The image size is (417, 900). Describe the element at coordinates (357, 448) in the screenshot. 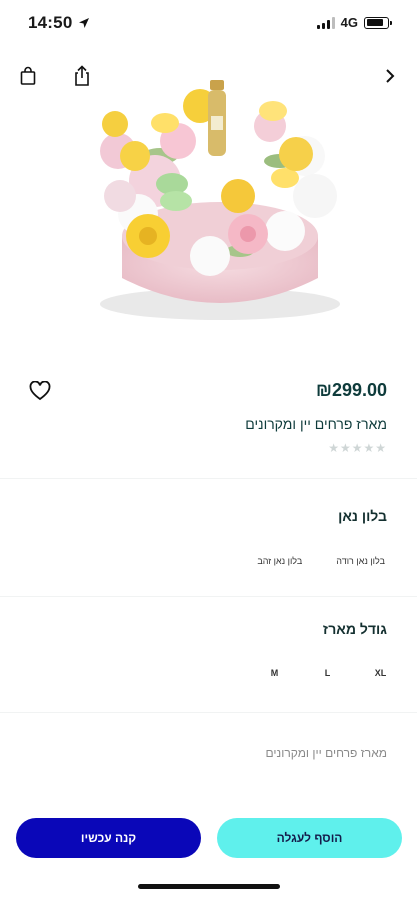

I see `rating-stars: ★★★★★` at that location.